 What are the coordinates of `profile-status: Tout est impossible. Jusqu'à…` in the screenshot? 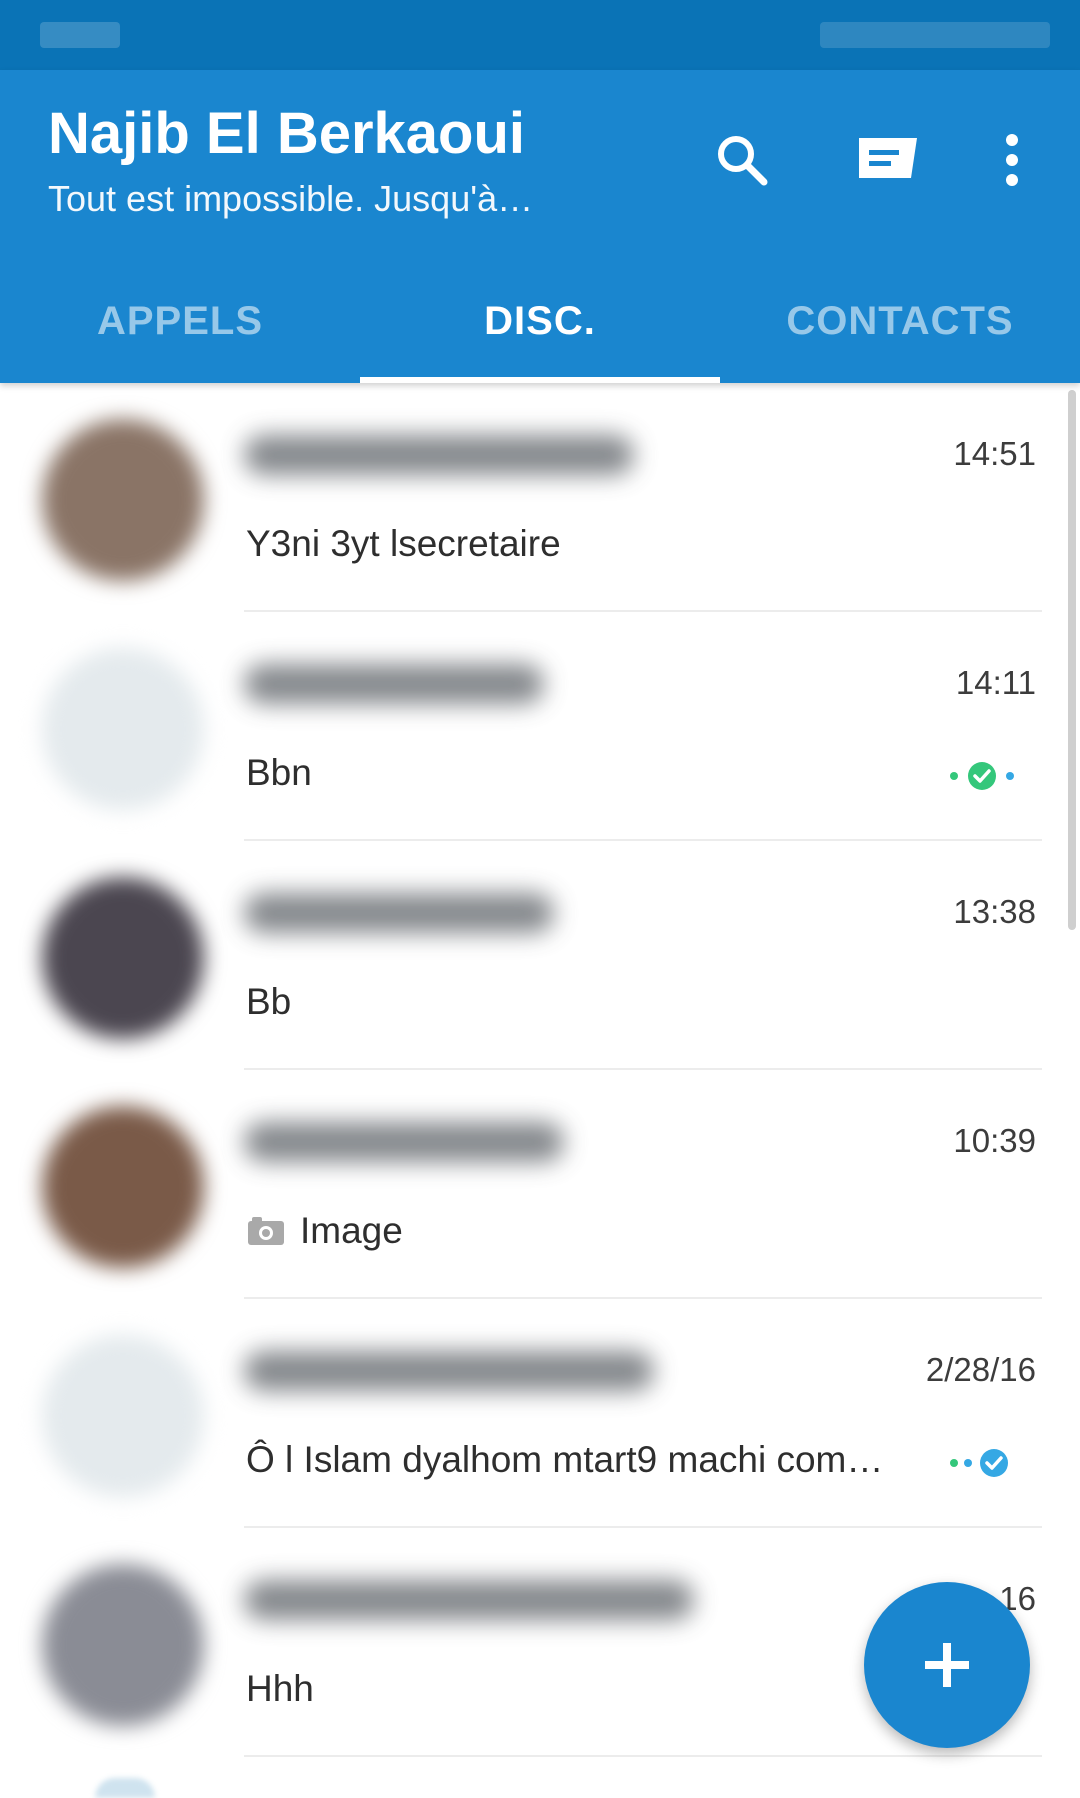 It's located at (290, 199).